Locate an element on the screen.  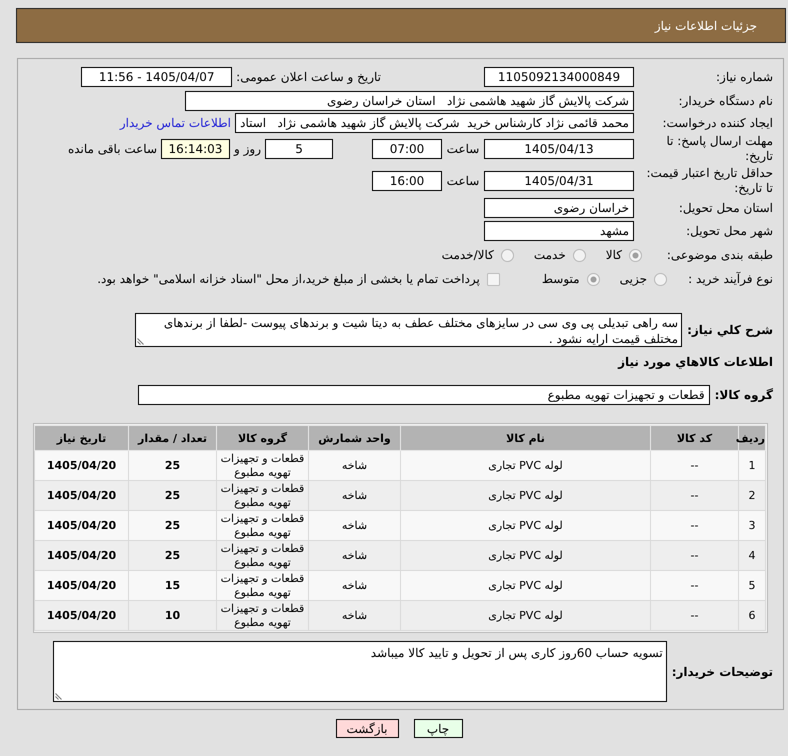
contact-info-link: اطلاعات تماس خریدار is located at coordinates (175, 123).